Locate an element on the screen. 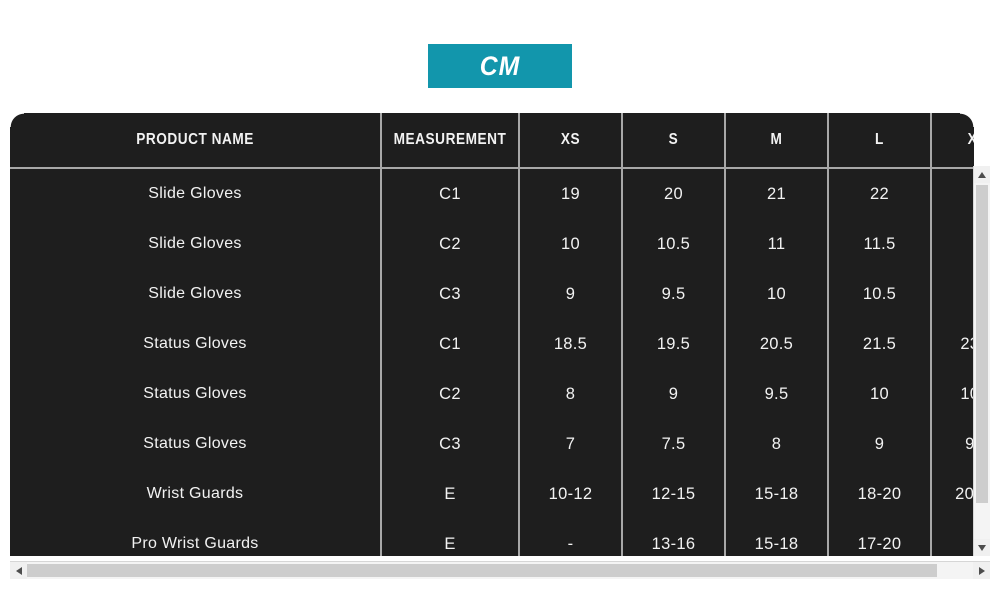  column-header-m: M is located at coordinates (777, 141).